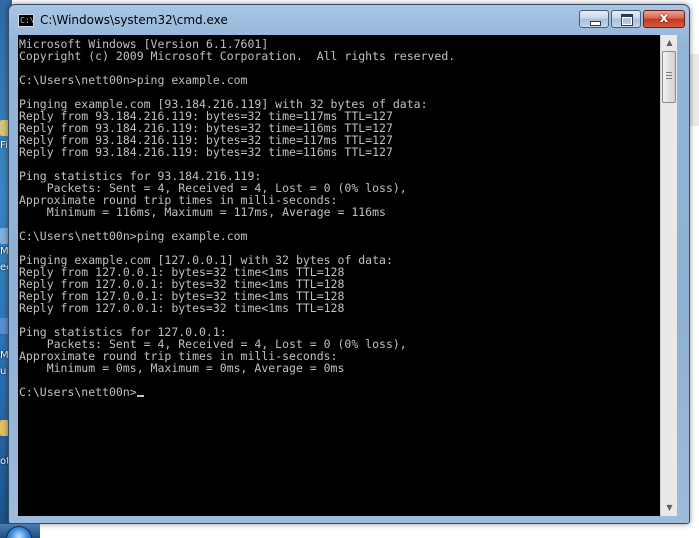  Describe the element at coordinates (26, 20) in the screenshot. I see `cmd-icon: C:\` at that location.